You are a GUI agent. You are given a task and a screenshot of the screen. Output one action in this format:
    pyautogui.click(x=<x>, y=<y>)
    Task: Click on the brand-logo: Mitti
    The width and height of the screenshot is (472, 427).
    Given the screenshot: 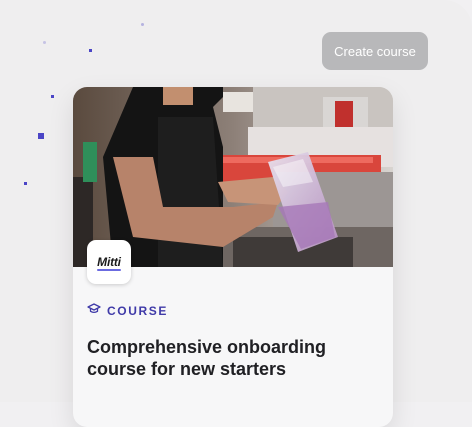 What is the action you would take?
    pyautogui.click(x=109, y=262)
    